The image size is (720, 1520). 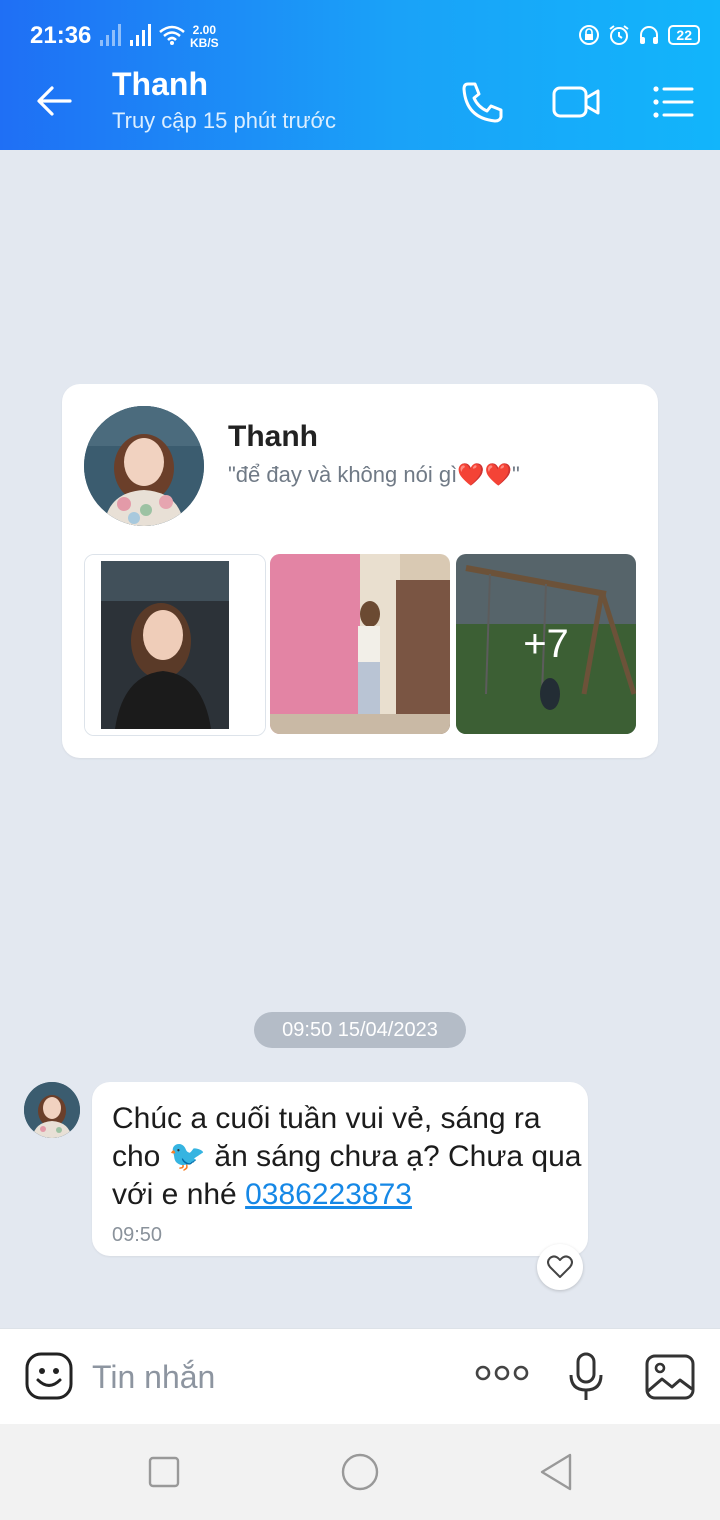 I want to click on emoji-icon, so click(x=49, y=1376).